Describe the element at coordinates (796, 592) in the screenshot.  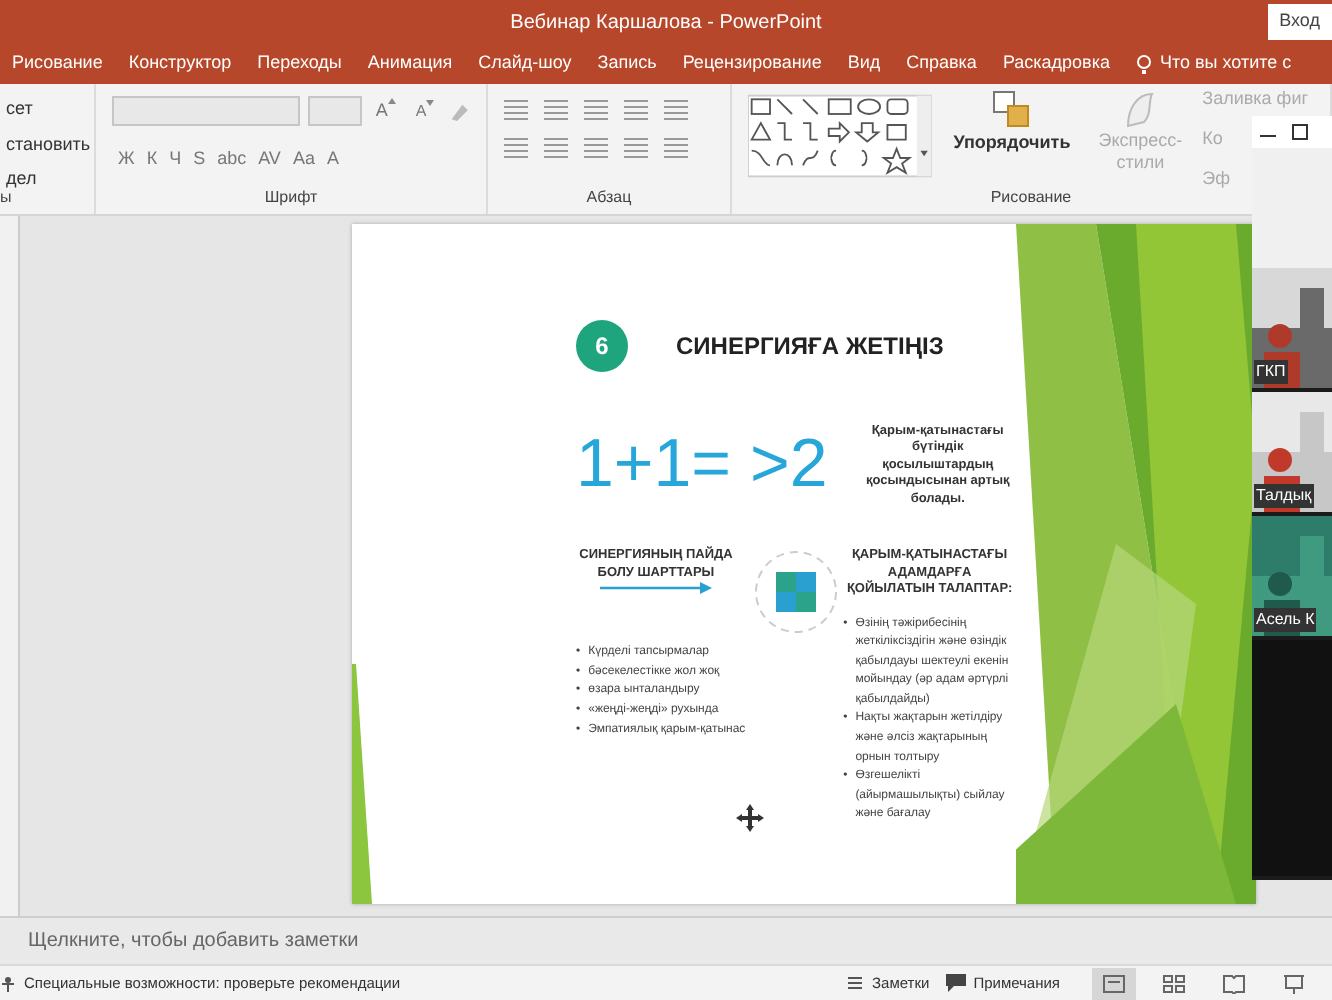
I see `puzzle-icon` at that location.